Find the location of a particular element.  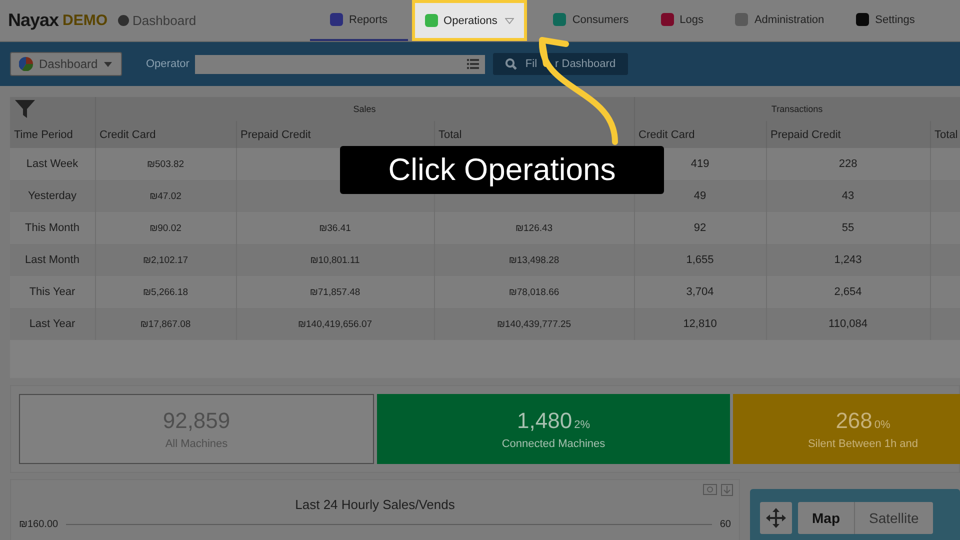

stat-value: 268 is located at coordinates (854, 421).